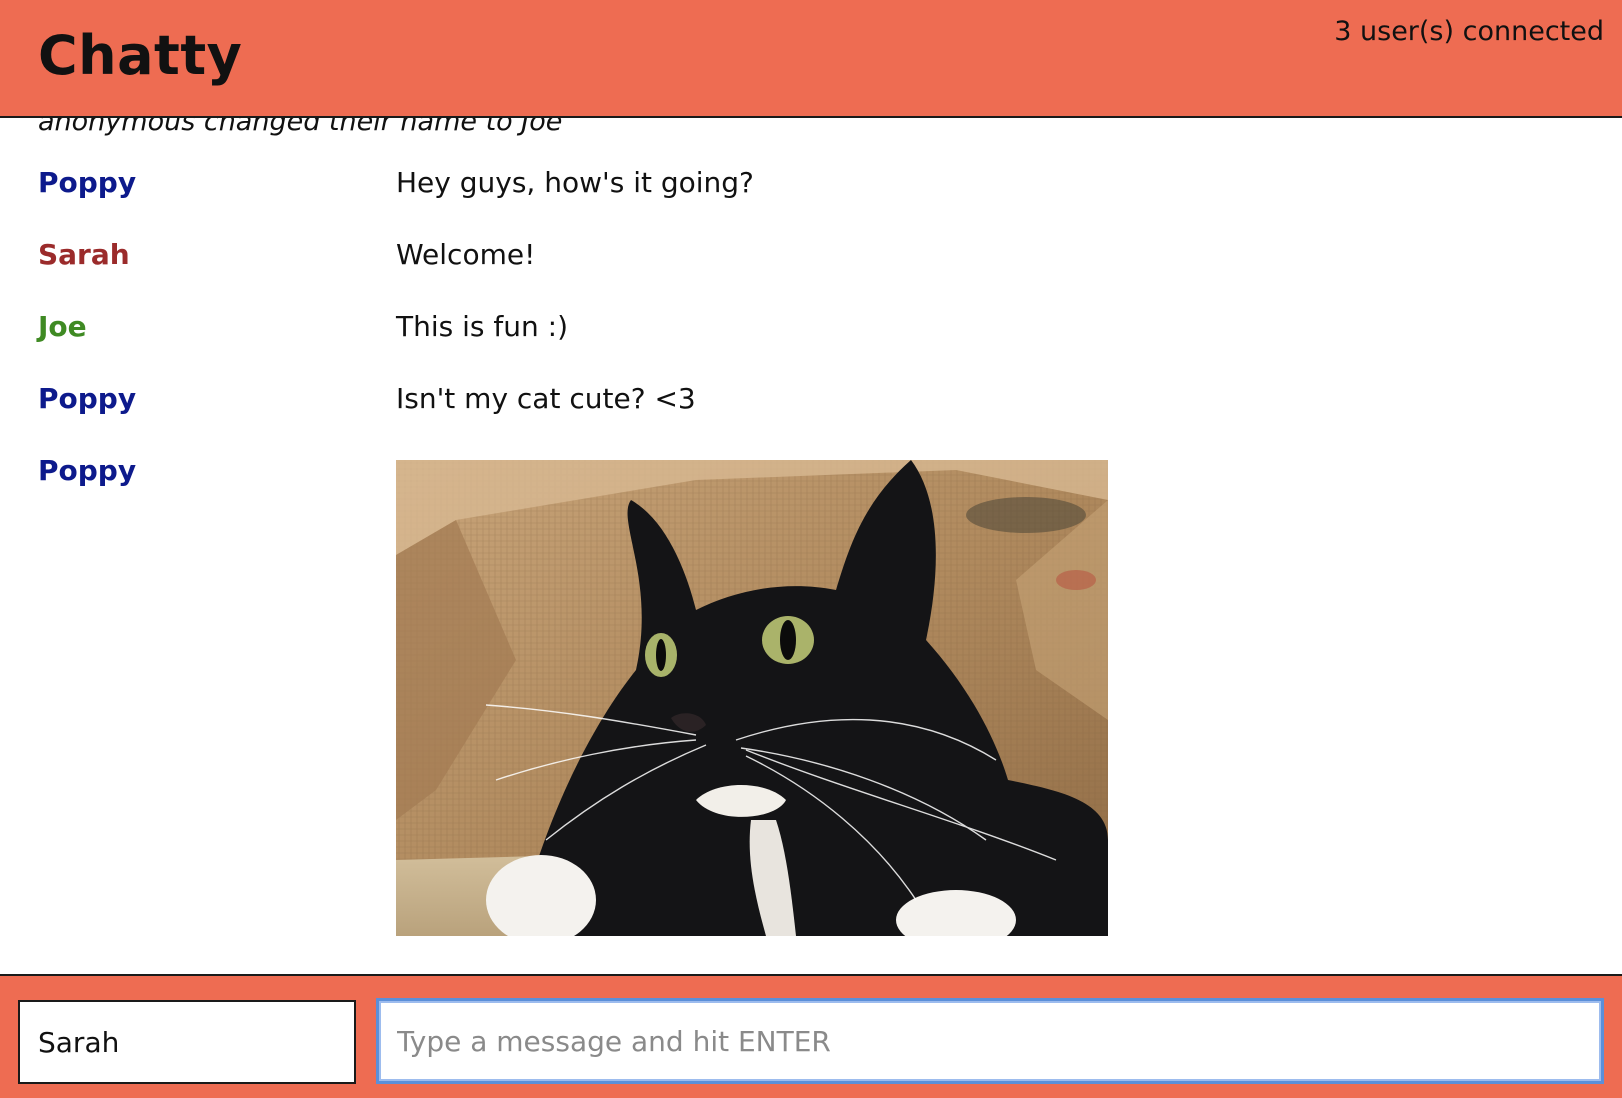 This screenshot has height=1098, width=1622. What do you see at coordinates (140, 55) in the screenshot?
I see `app-brand: Chatty` at bounding box center [140, 55].